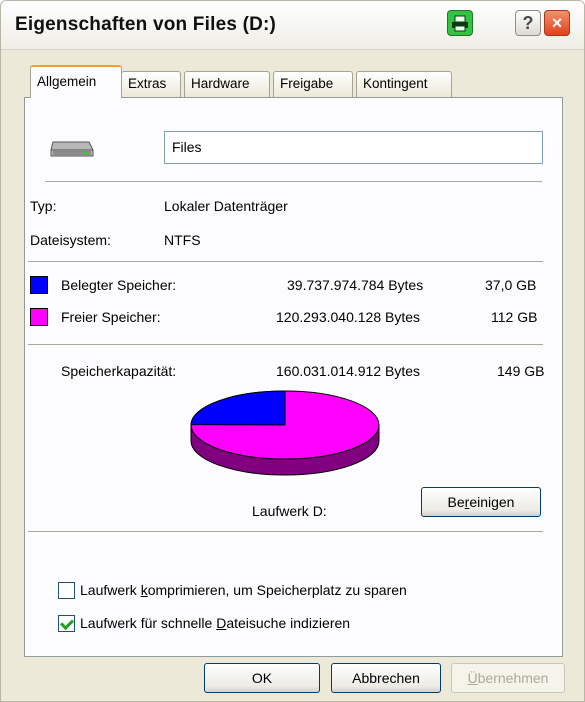  Describe the element at coordinates (521, 371) in the screenshot. I see `capacity-size: 149 GB` at that location.